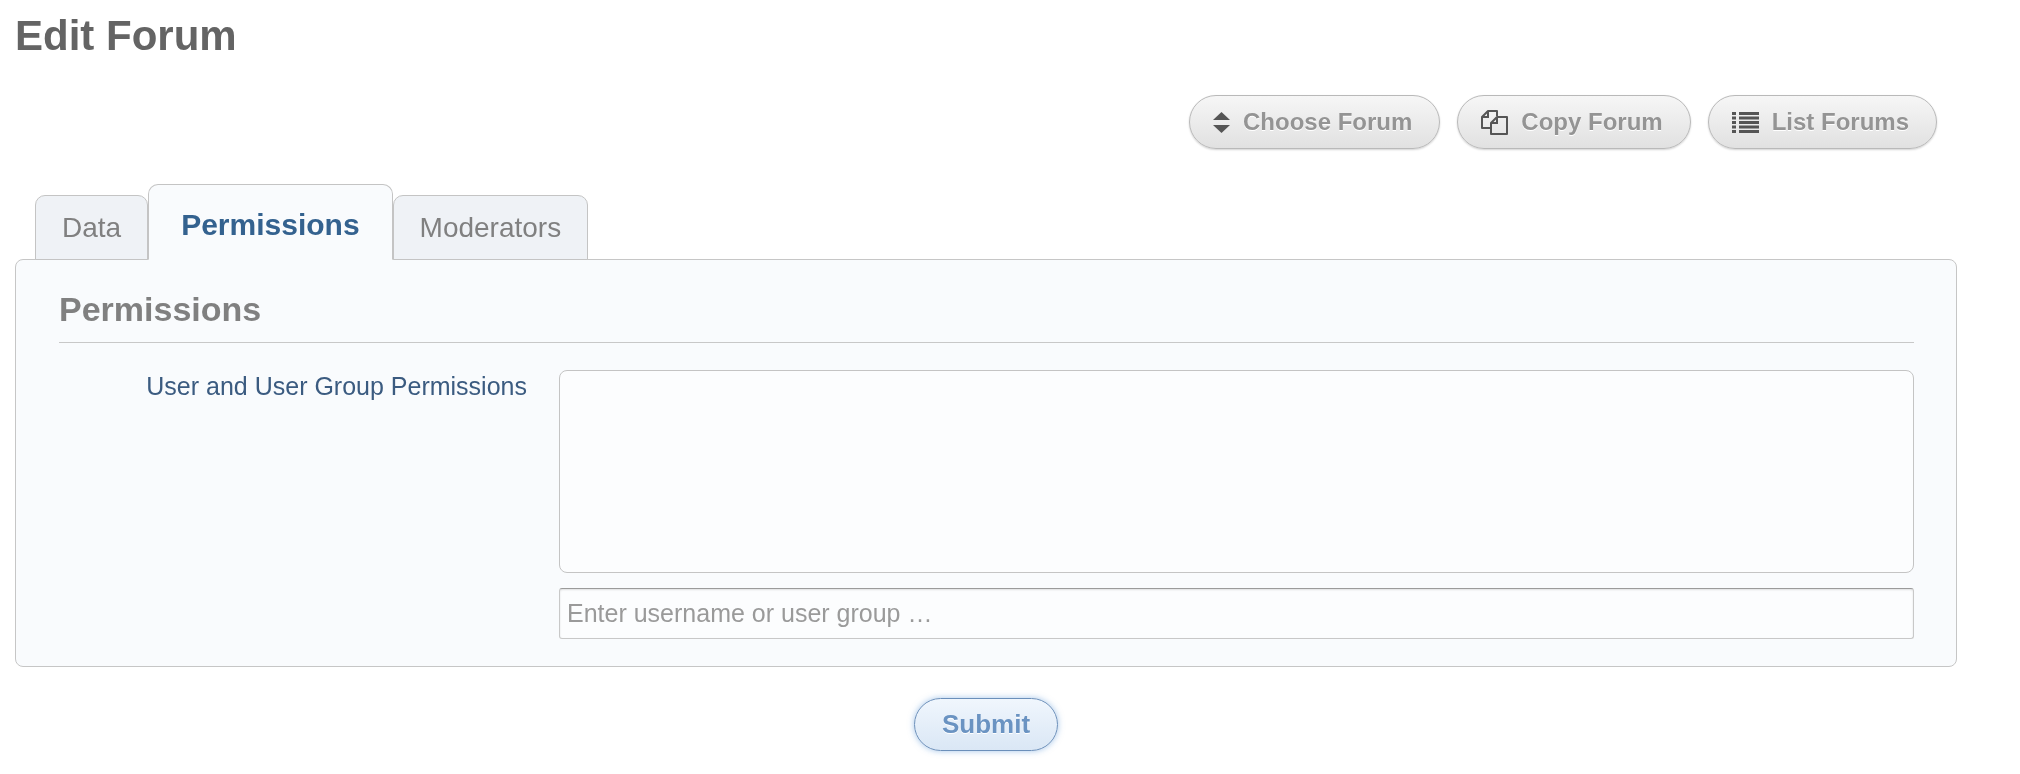  What do you see at coordinates (986, 724) in the screenshot?
I see `submit-button: Submit` at bounding box center [986, 724].